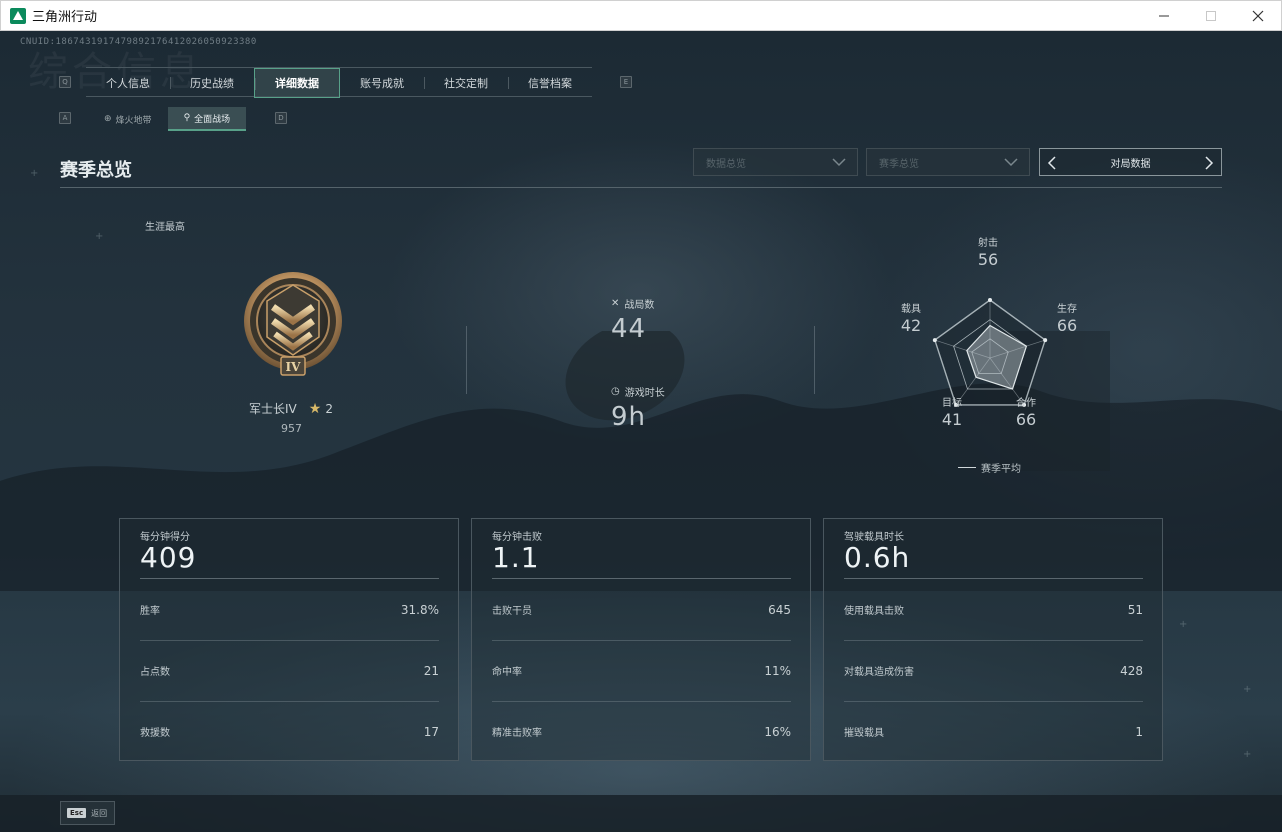 The image size is (1282, 832). What do you see at coordinates (615, 303) in the screenshot?
I see `crossed-swords-icon: ✕` at bounding box center [615, 303].